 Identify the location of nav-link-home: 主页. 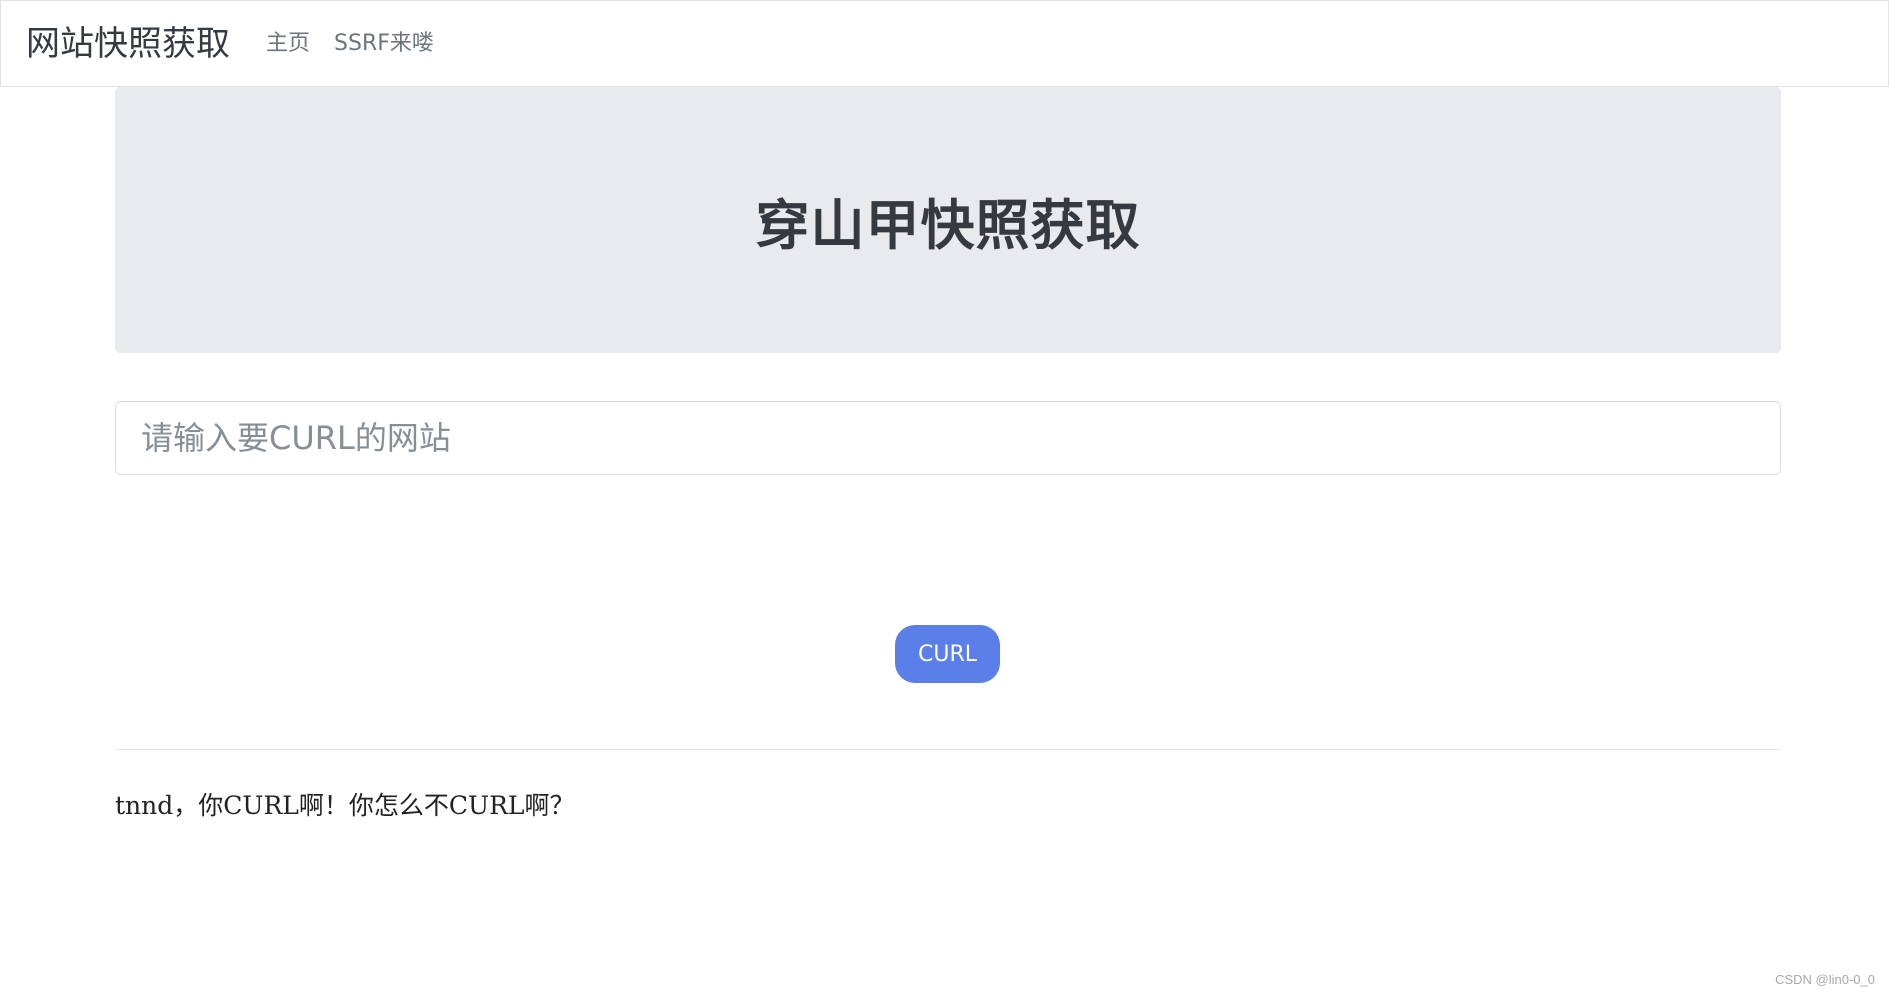
(288, 43).